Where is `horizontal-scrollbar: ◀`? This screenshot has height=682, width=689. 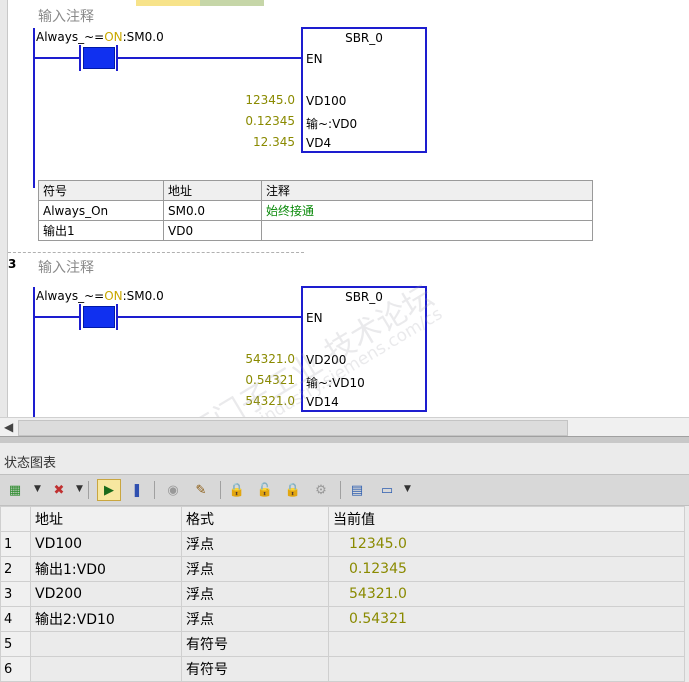 horizontal-scrollbar: ◀ is located at coordinates (344, 427).